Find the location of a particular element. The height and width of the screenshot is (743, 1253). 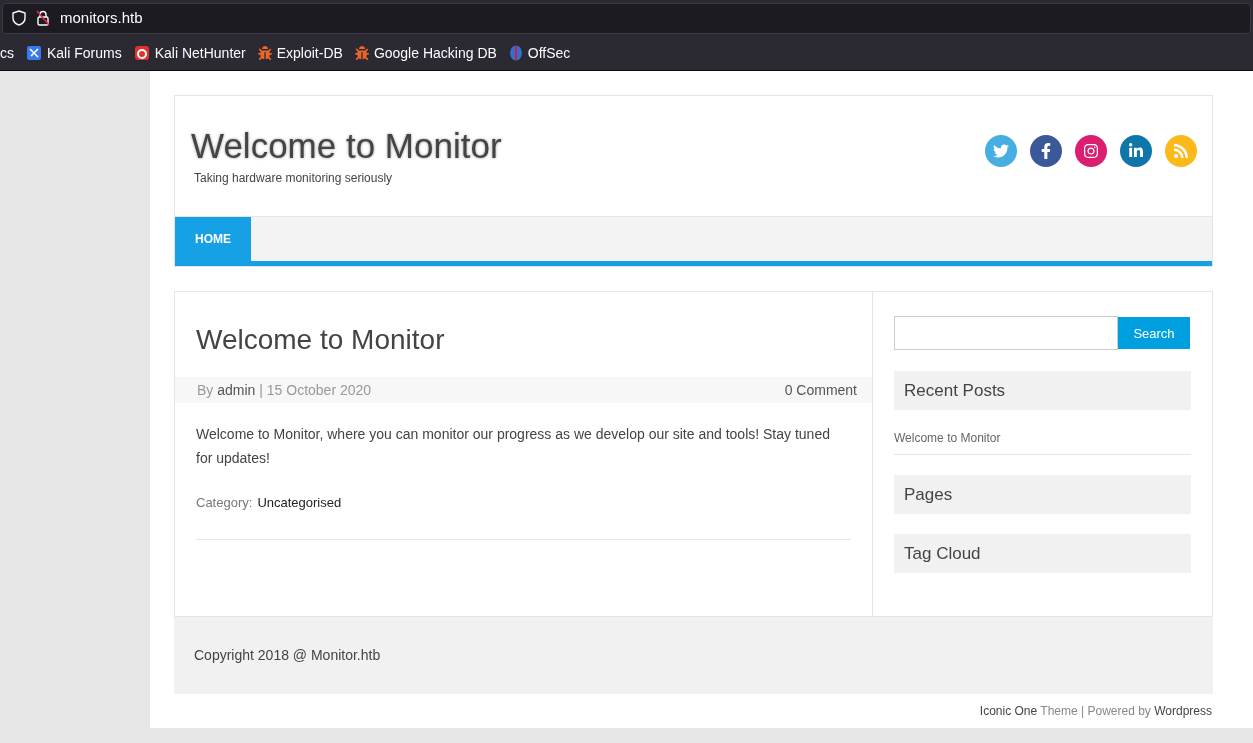

insecure-lock-icon is located at coordinates (43, 18).